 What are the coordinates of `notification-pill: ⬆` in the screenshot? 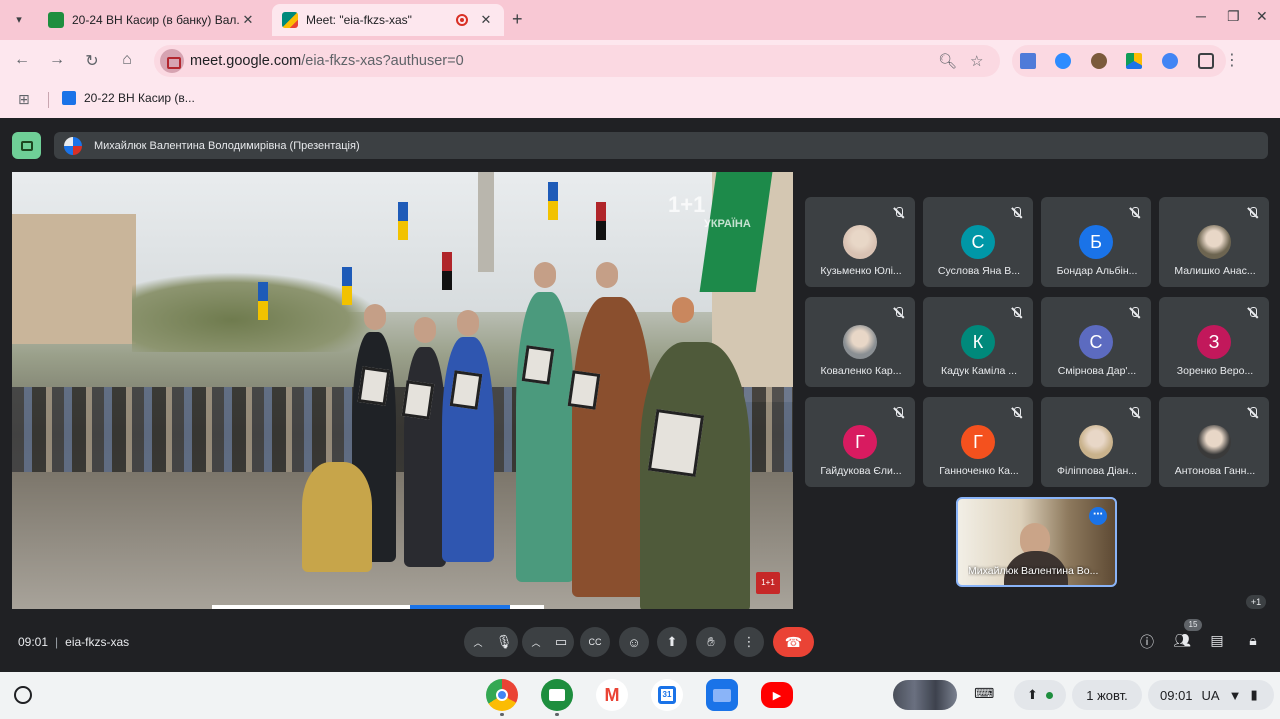 It's located at (1040, 695).